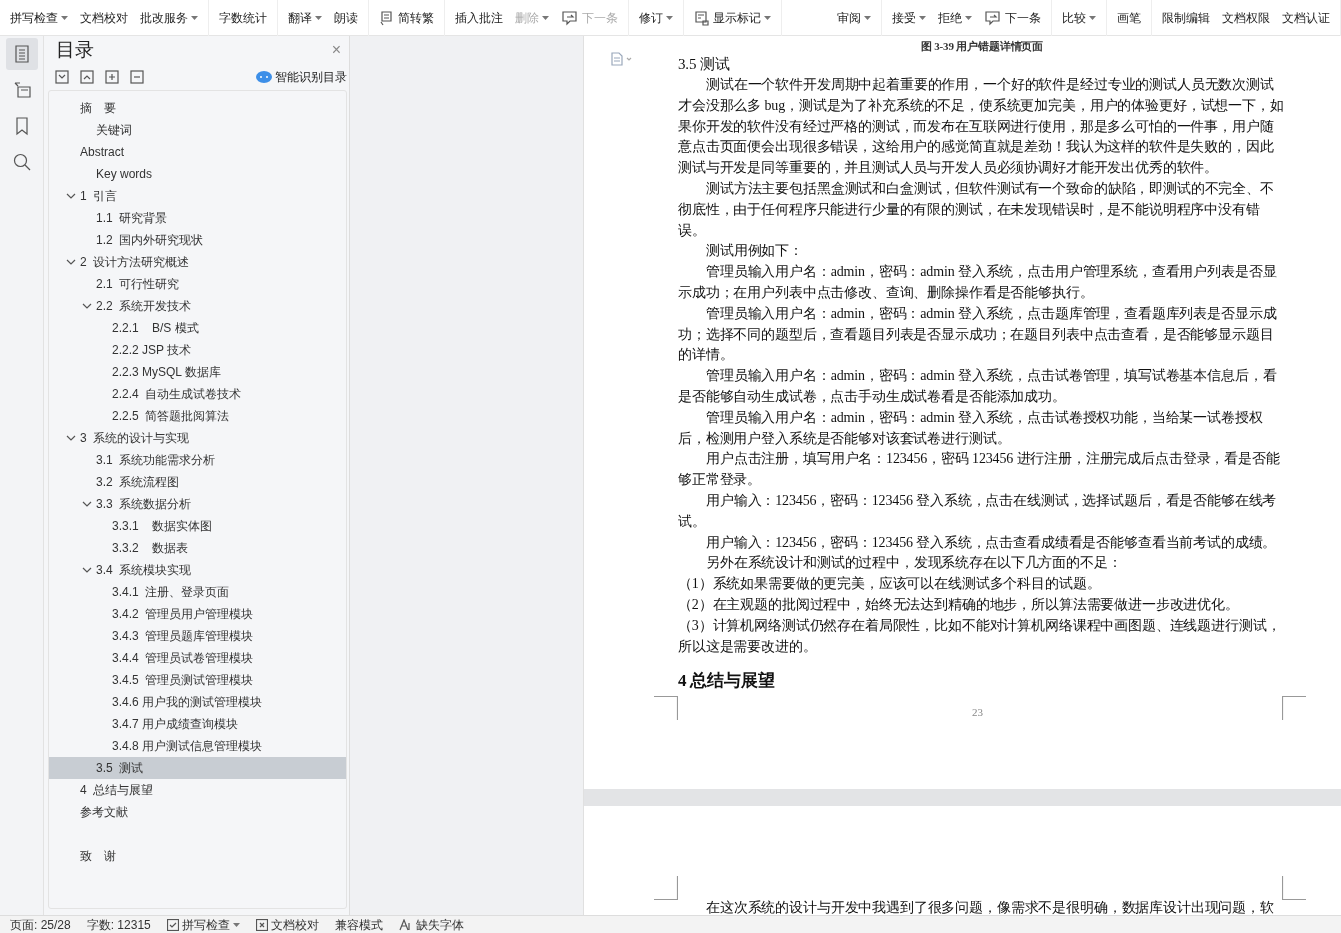  I want to click on smart-toc-button: 智能识别目录, so click(301, 77).